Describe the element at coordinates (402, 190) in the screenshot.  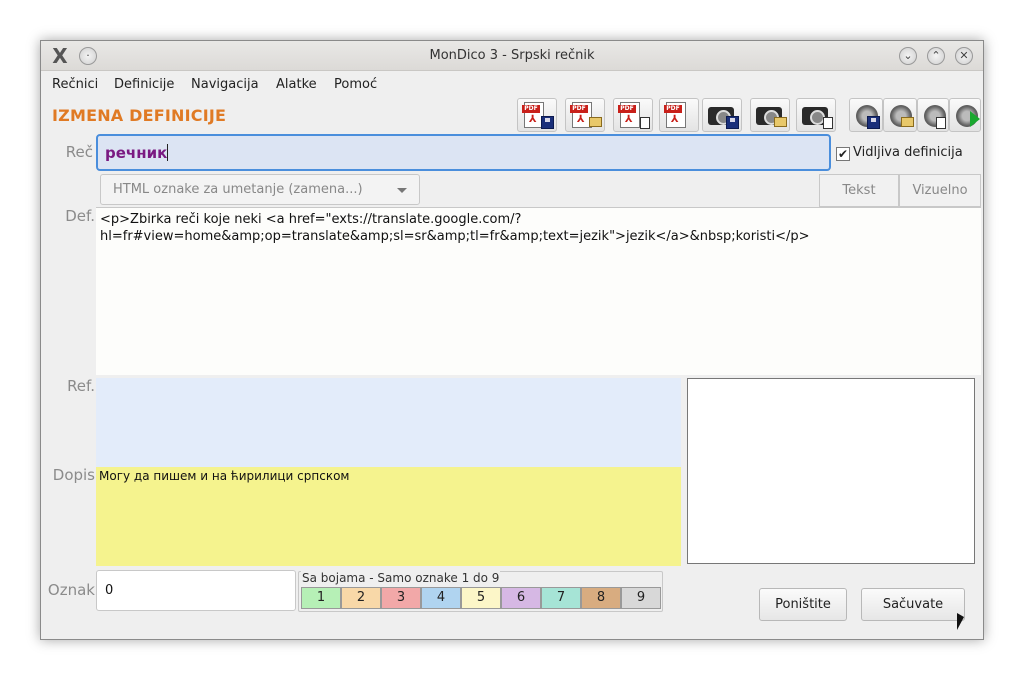
I see `chevron-down-icon` at that location.